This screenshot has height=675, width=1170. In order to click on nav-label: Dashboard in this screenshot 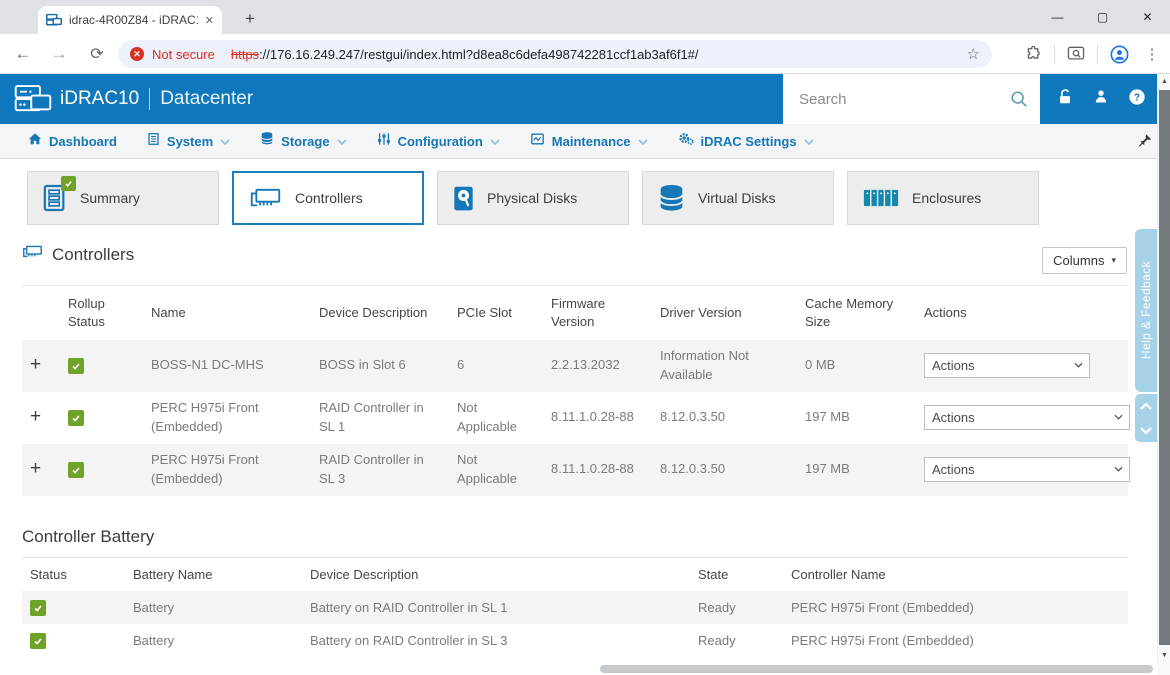, I will do `click(83, 141)`.